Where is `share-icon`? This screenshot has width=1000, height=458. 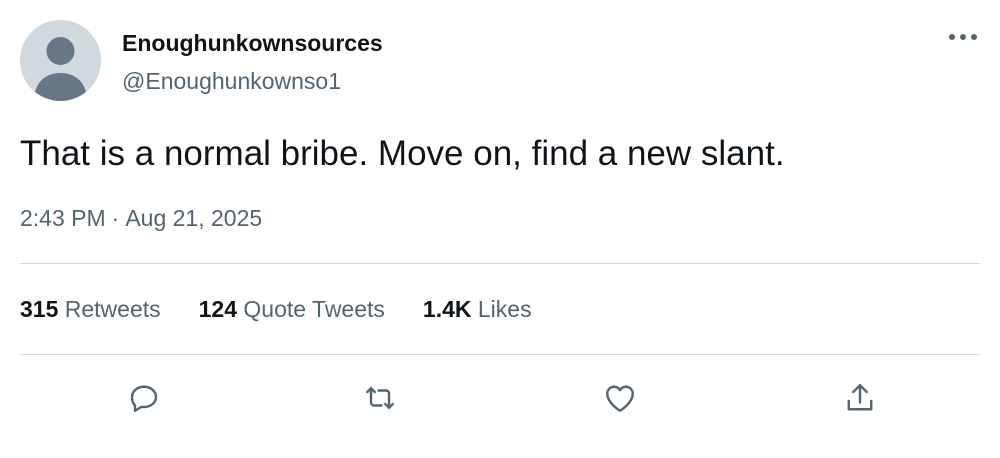
share-icon is located at coordinates (860, 397).